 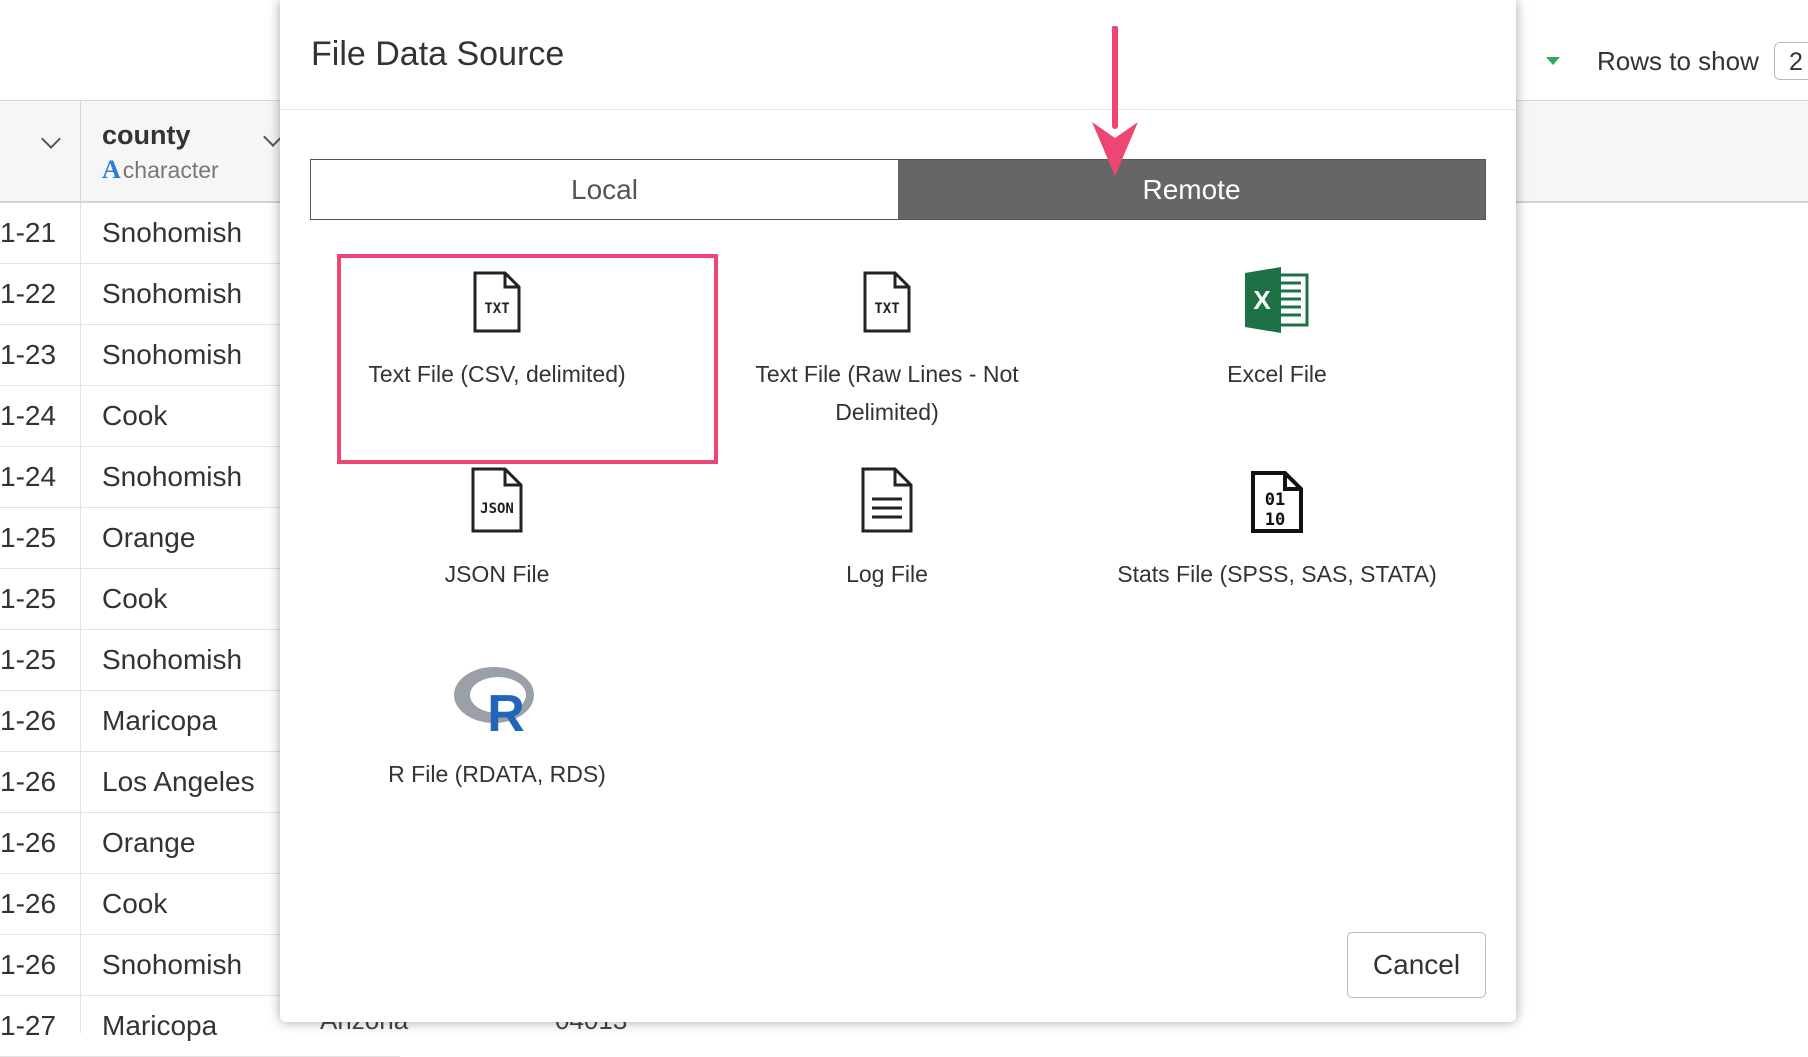 I want to click on log-file-icon, so click(x=887, y=500).